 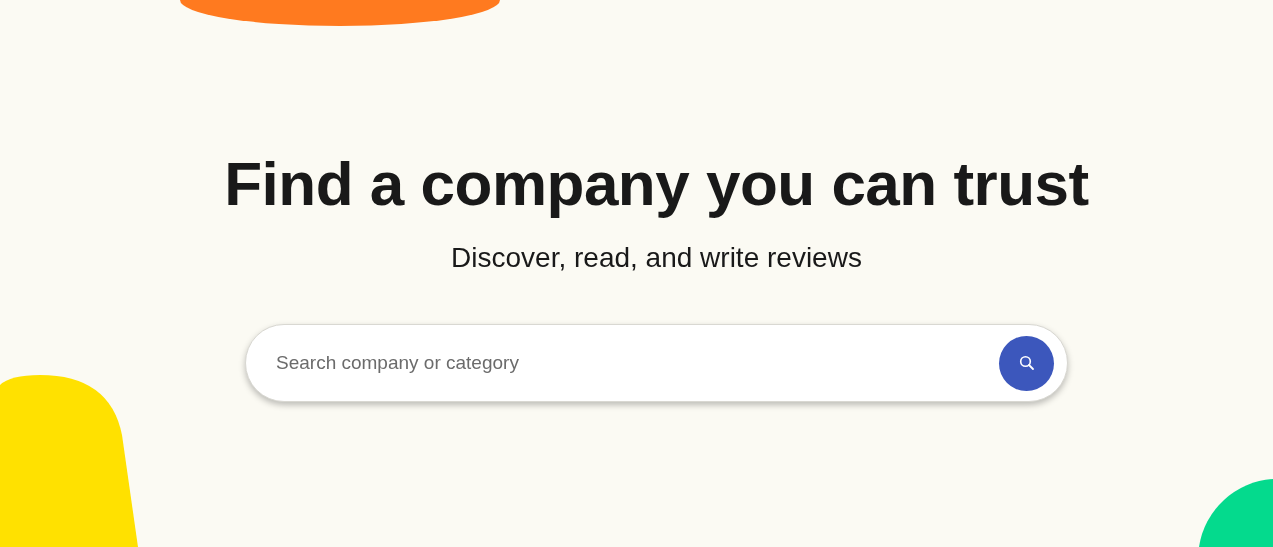 I want to click on search-icon, so click(x=1026, y=363).